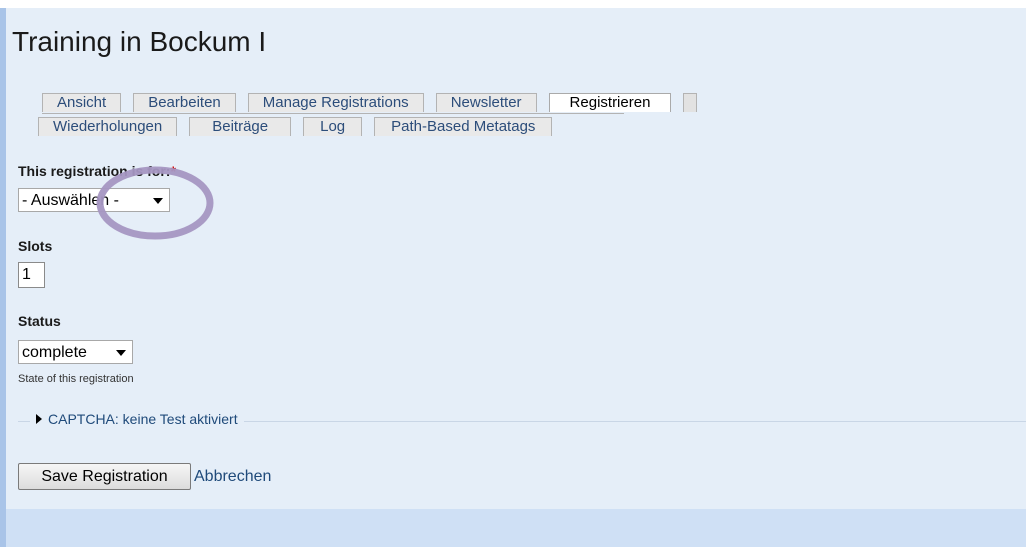 This screenshot has width=1026, height=547. I want to click on tabs-divider, so click(333, 113).